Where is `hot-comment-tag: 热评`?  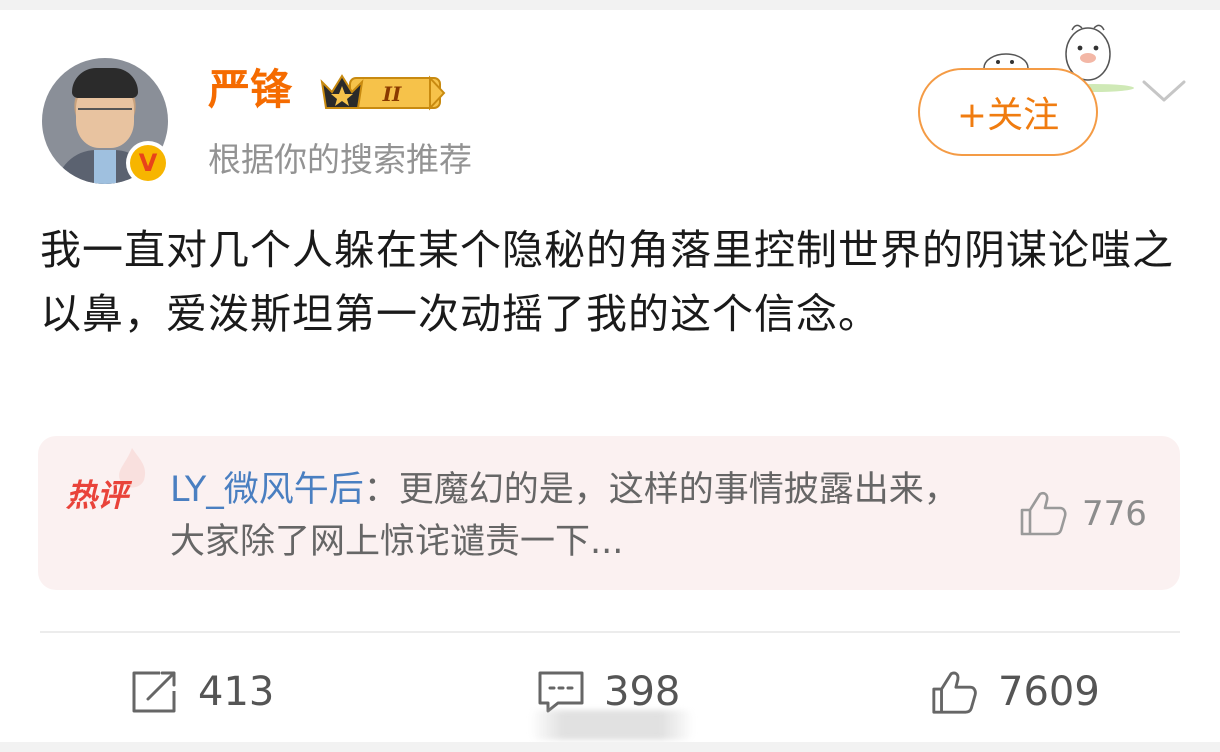
hot-comment-tag: 热评 is located at coordinates (97, 496).